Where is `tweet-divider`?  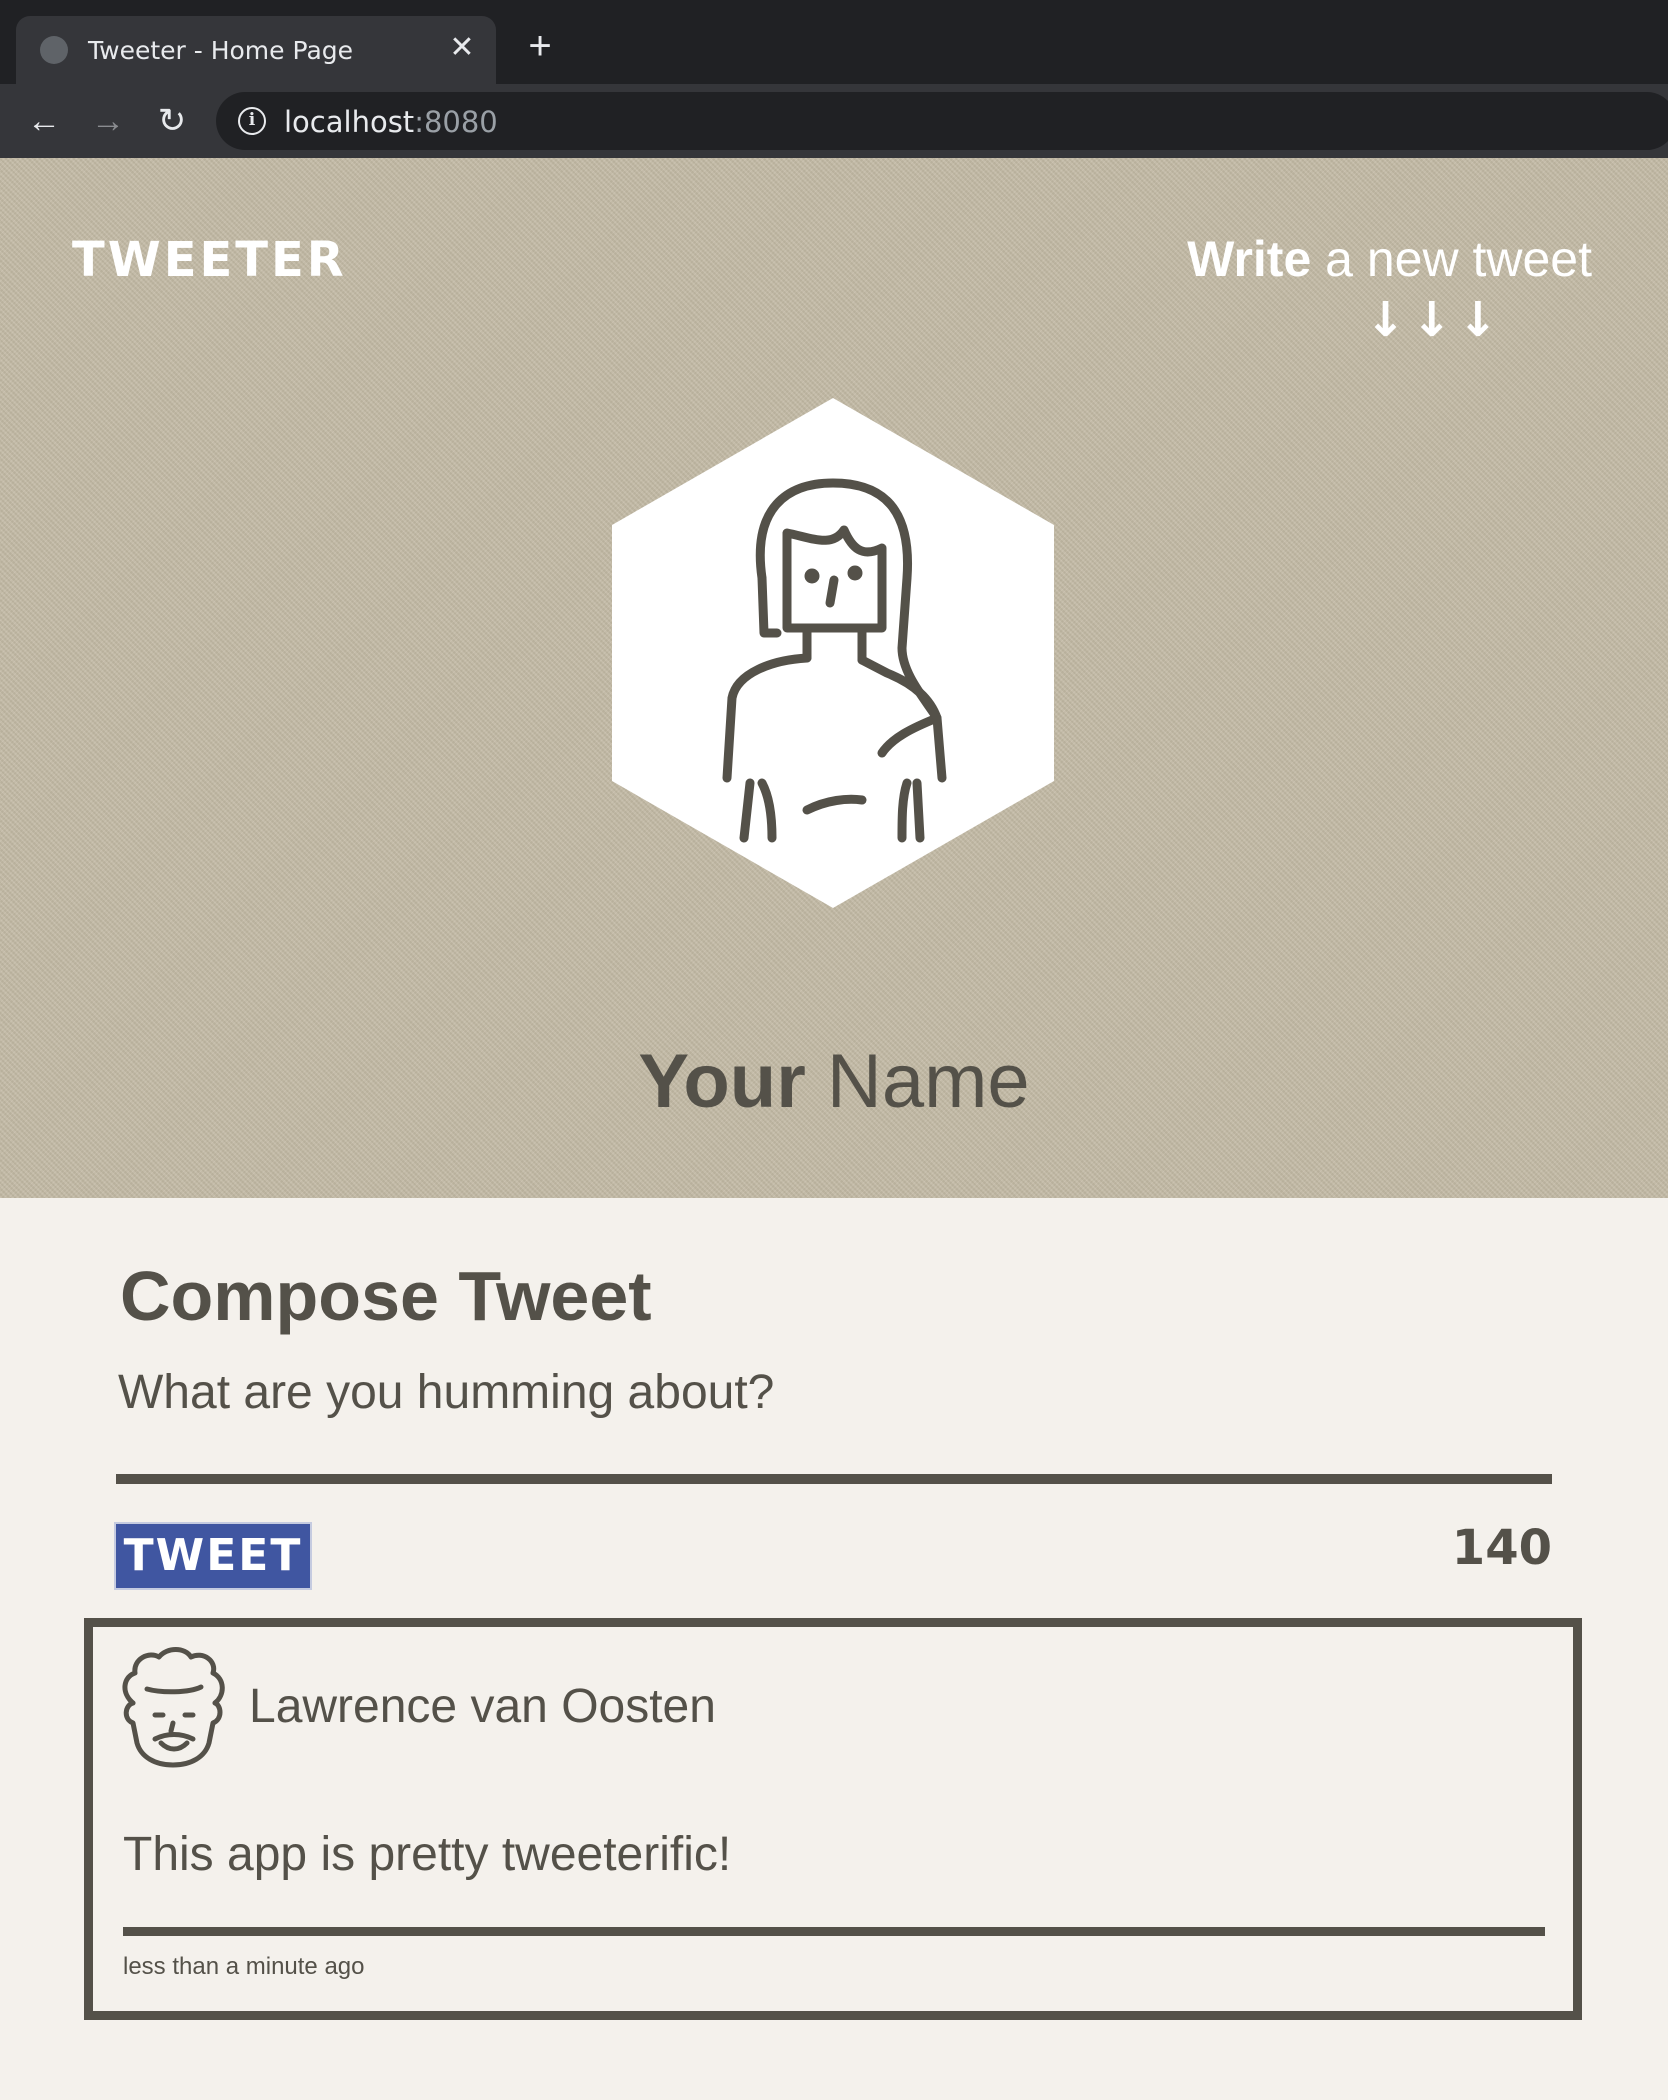
tweet-divider is located at coordinates (834, 1931).